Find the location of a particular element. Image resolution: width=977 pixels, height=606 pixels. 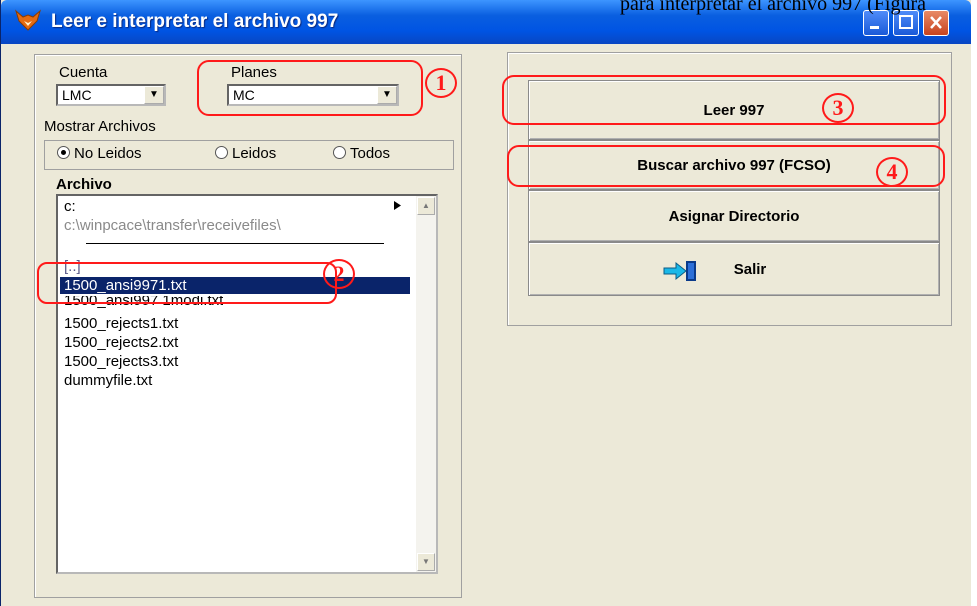

vertical-scrollbar: ▲ ▼ is located at coordinates (426, 384).